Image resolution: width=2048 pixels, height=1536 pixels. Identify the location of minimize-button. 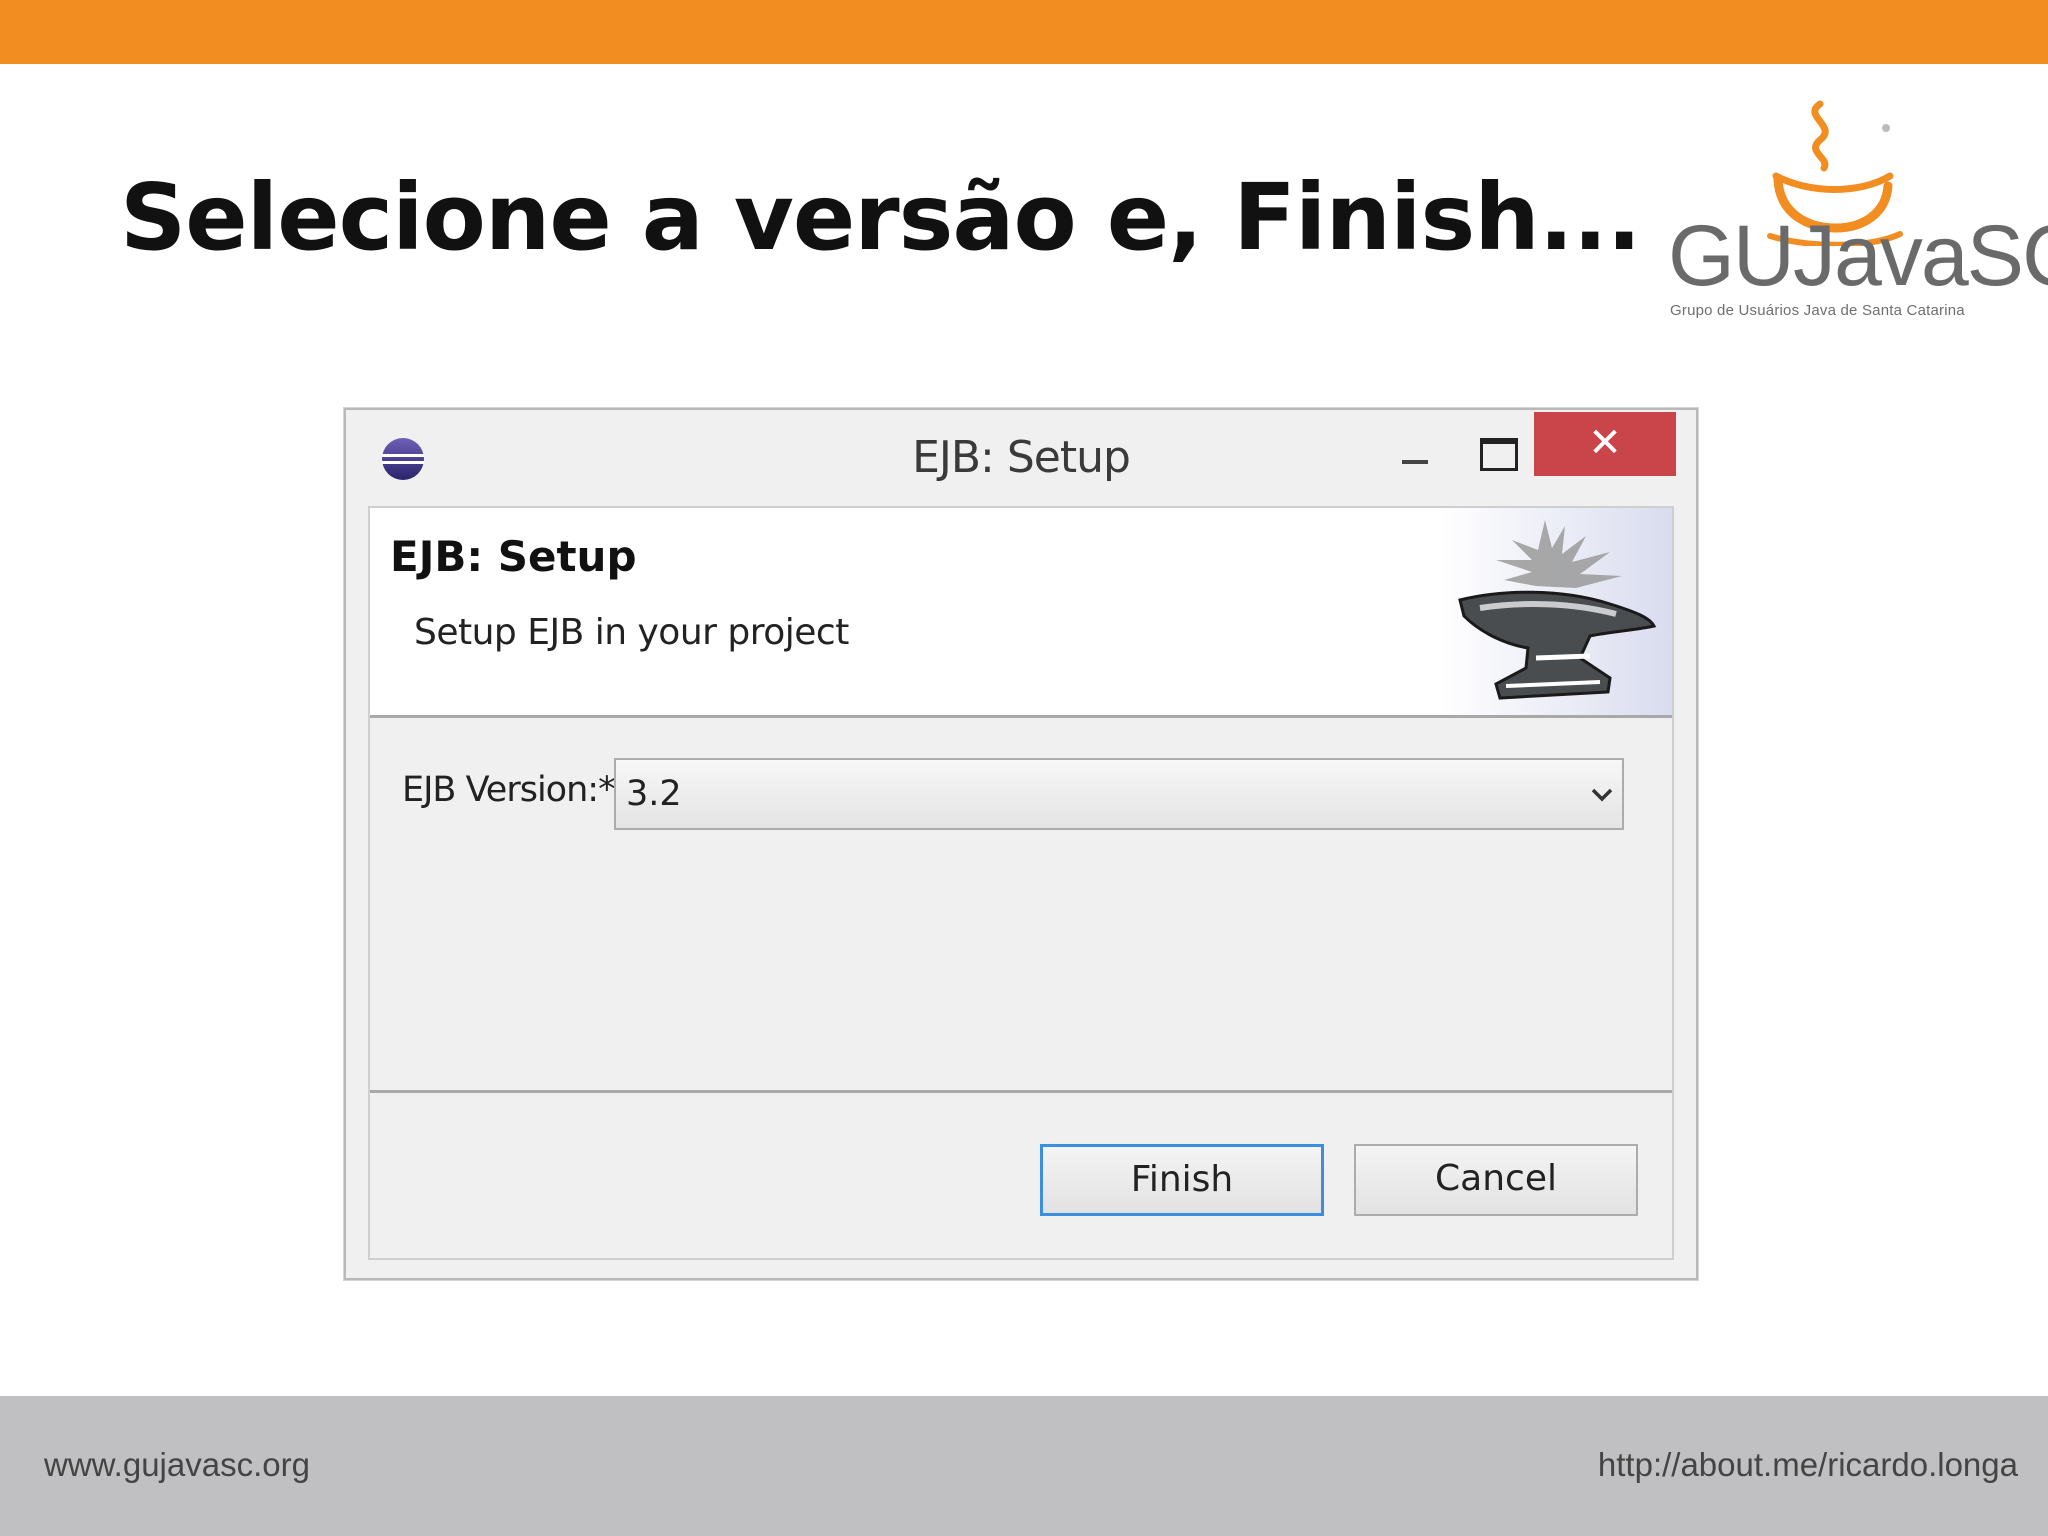
(1414, 459).